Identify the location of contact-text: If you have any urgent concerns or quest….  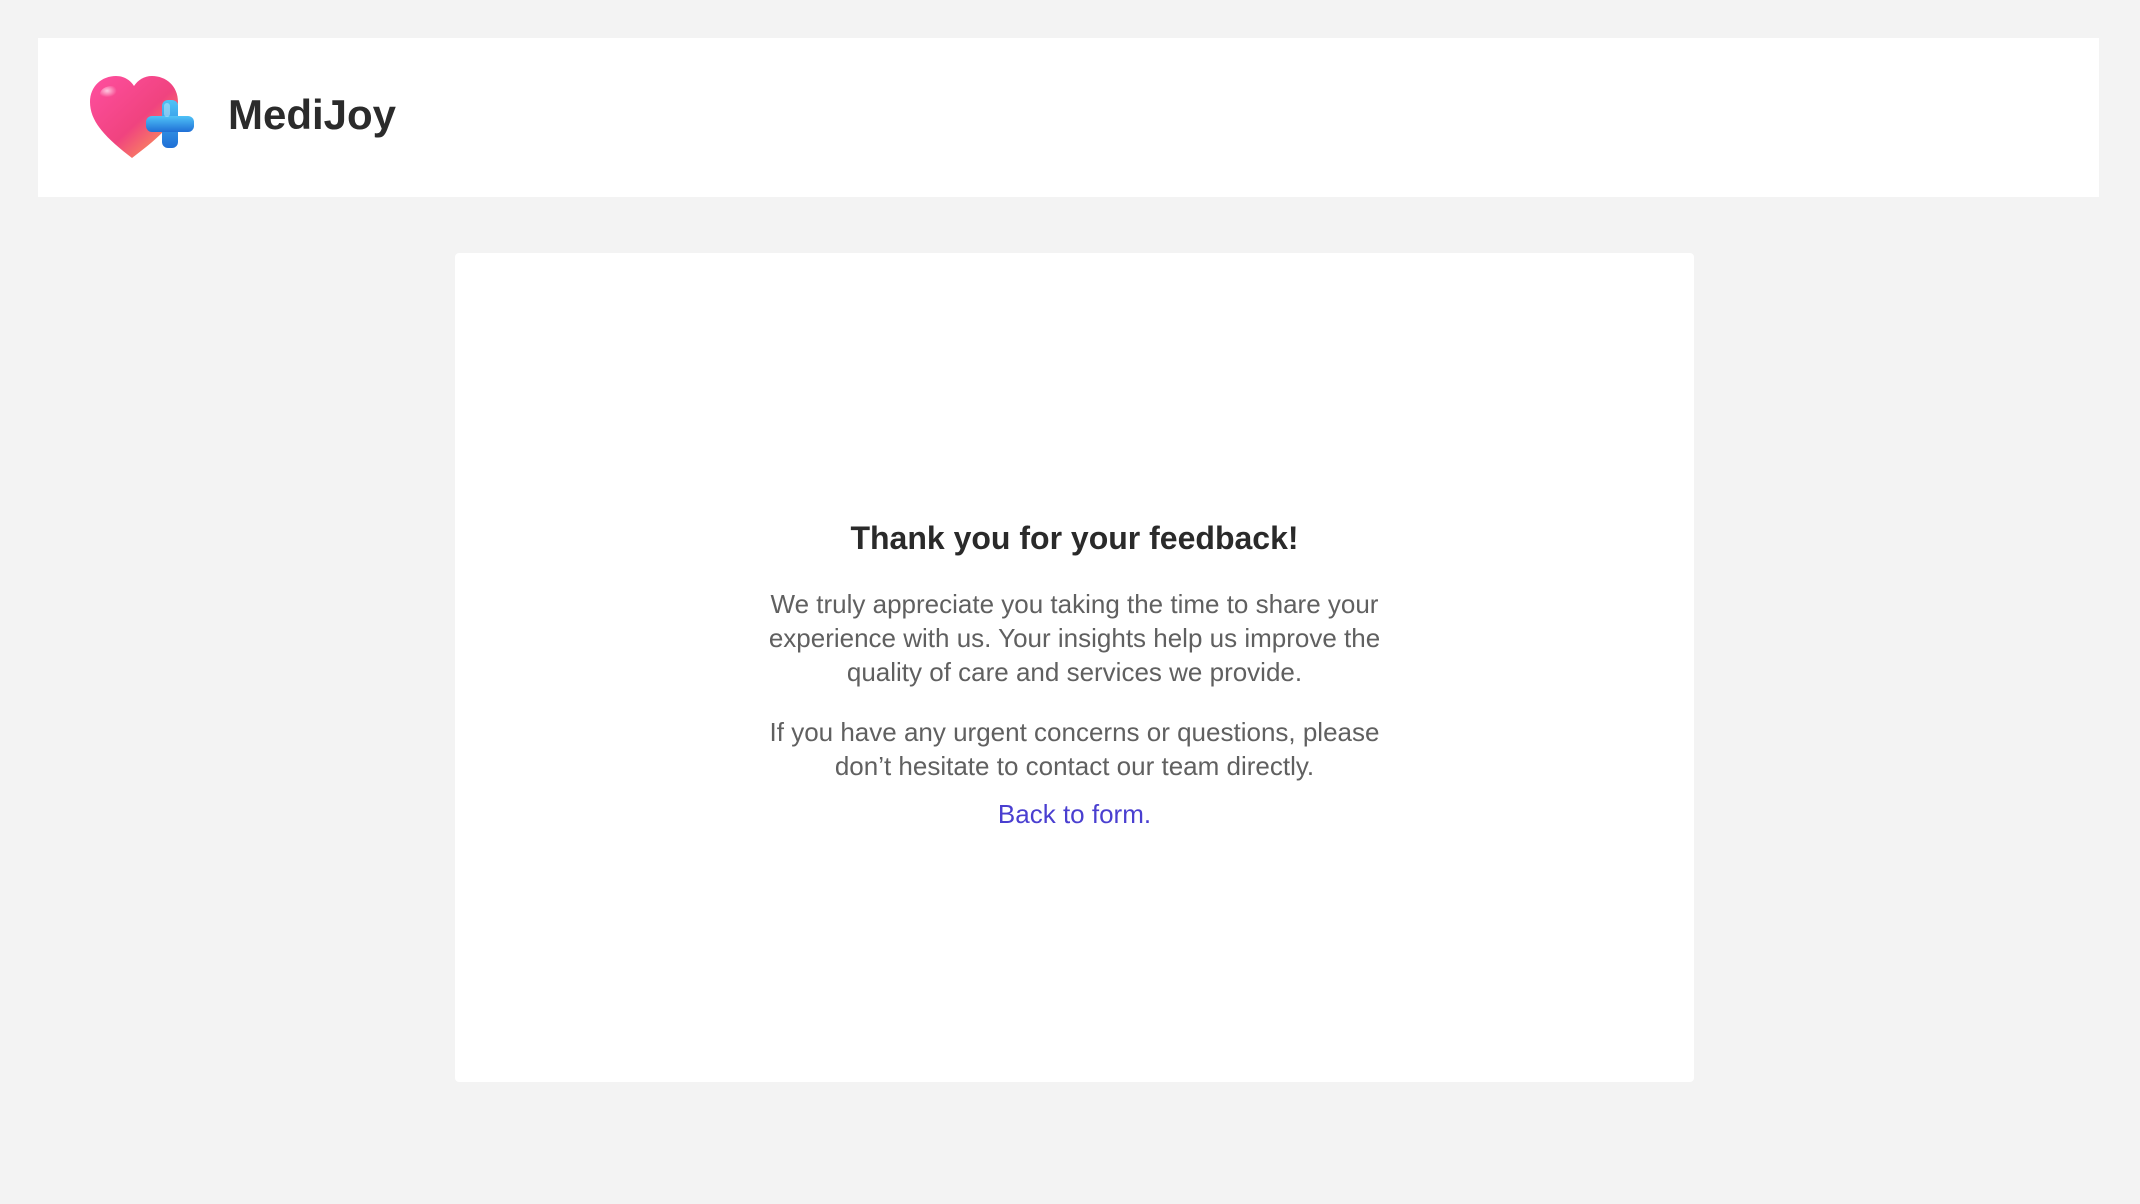
(1074, 749).